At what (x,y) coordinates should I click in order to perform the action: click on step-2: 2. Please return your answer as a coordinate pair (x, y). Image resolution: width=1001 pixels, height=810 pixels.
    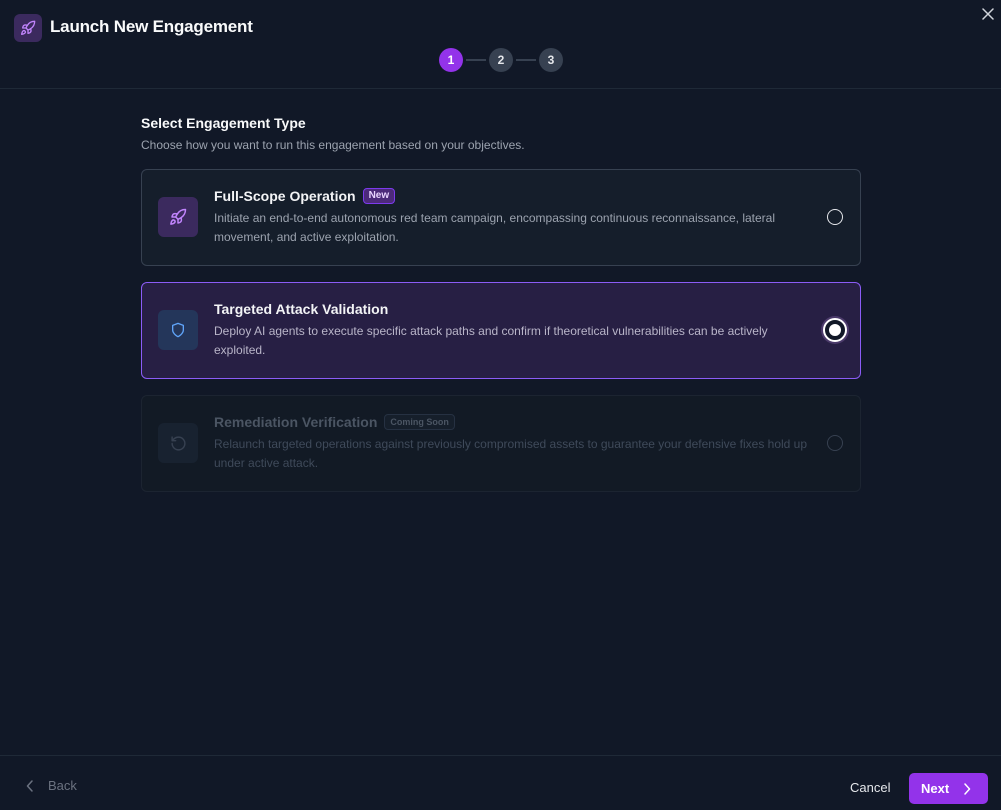
    Looking at the image, I should click on (501, 60).